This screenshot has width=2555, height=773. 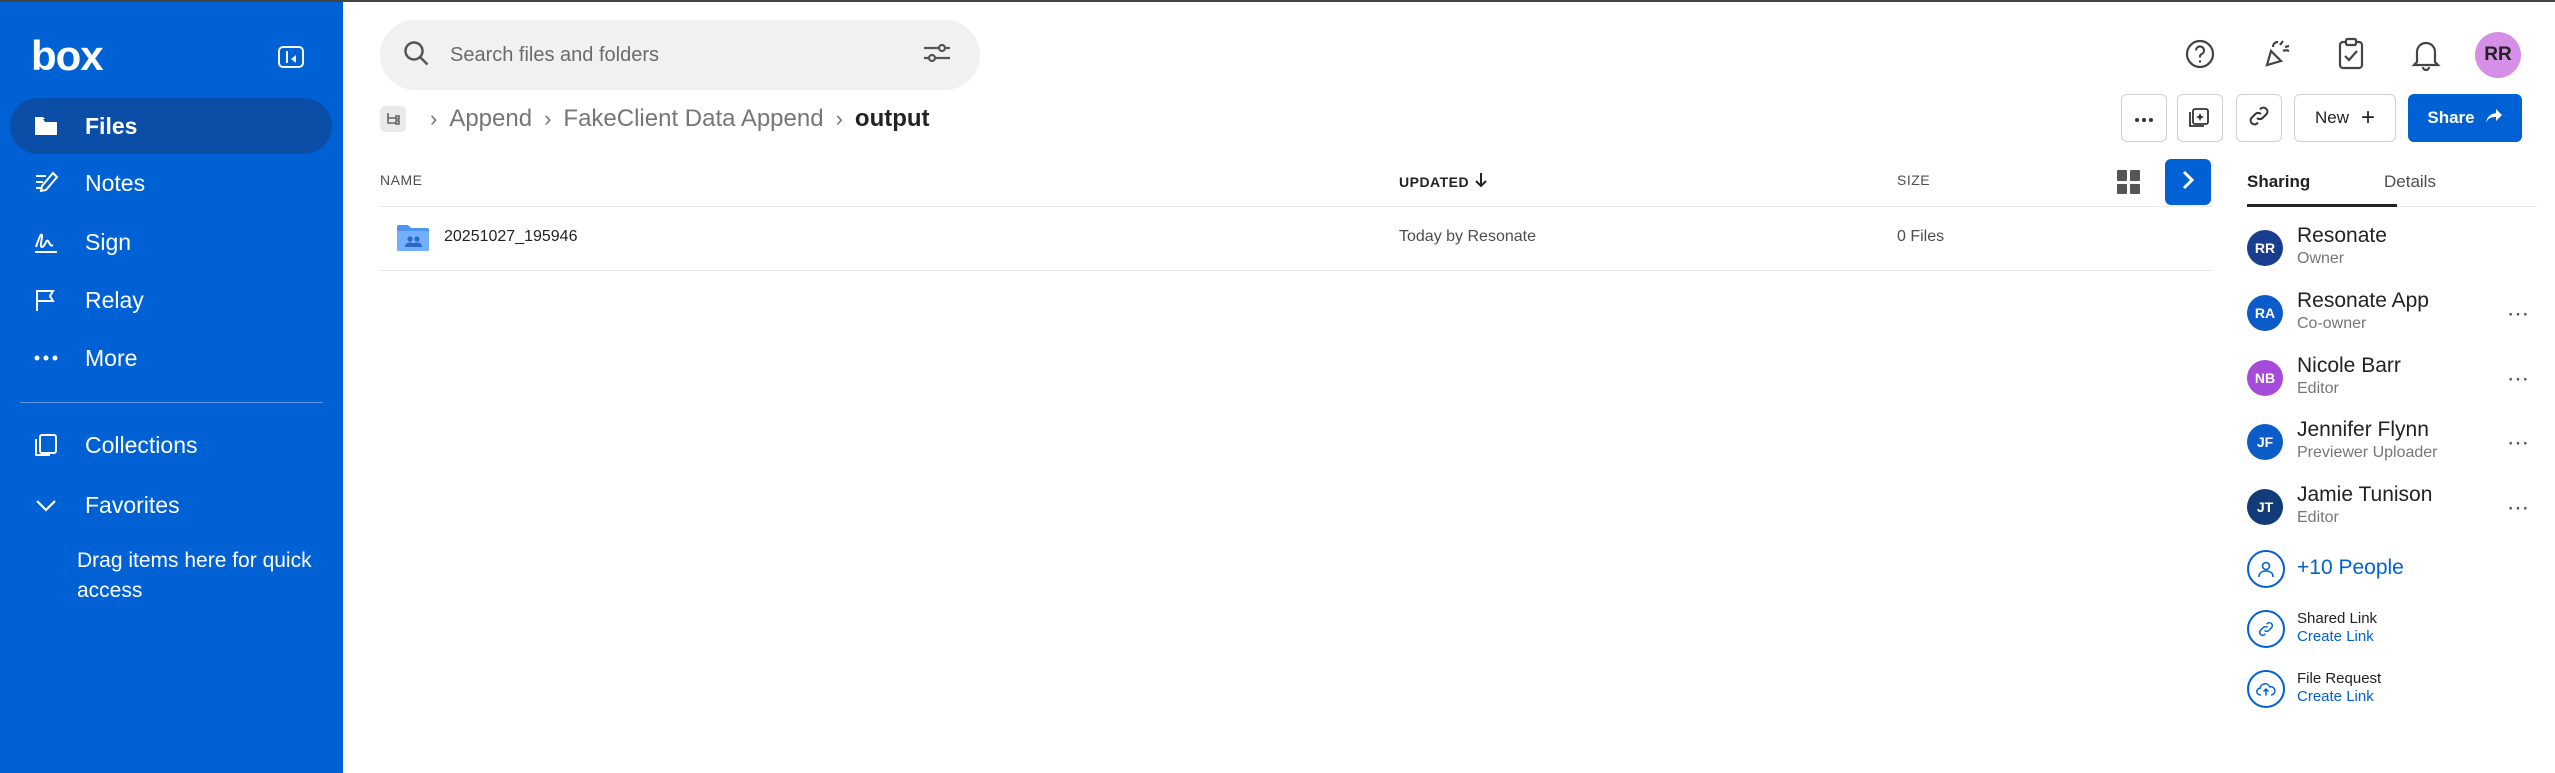 I want to click on share-button: Share, so click(x=2465, y=118).